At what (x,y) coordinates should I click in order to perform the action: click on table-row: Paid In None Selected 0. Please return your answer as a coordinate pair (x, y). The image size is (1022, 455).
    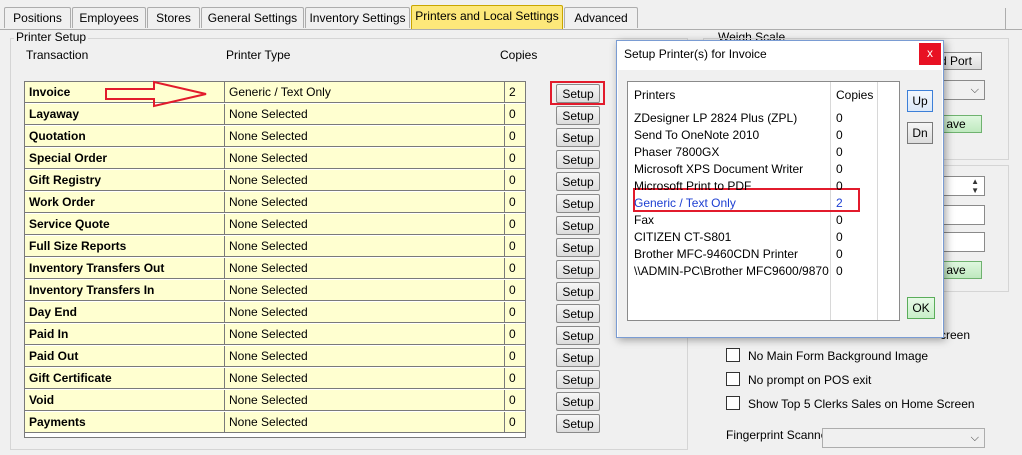
    Looking at the image, I should click on (275, 335).